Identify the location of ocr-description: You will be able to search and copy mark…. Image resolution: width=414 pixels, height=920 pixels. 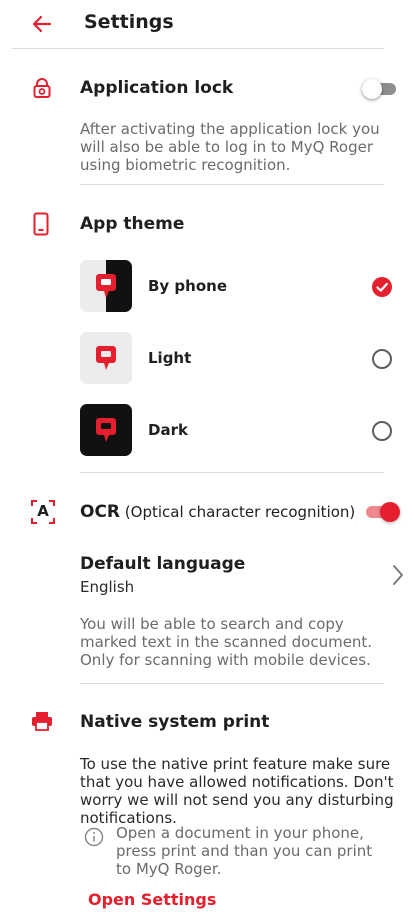
(226, 642).